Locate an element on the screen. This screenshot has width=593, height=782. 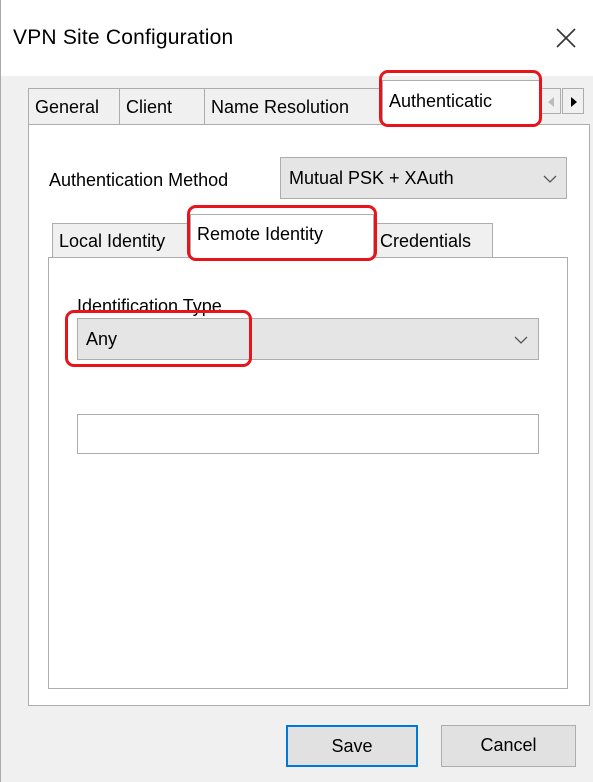
tab-remote-identity: Remote Identity is located at coordinates (282, 236).